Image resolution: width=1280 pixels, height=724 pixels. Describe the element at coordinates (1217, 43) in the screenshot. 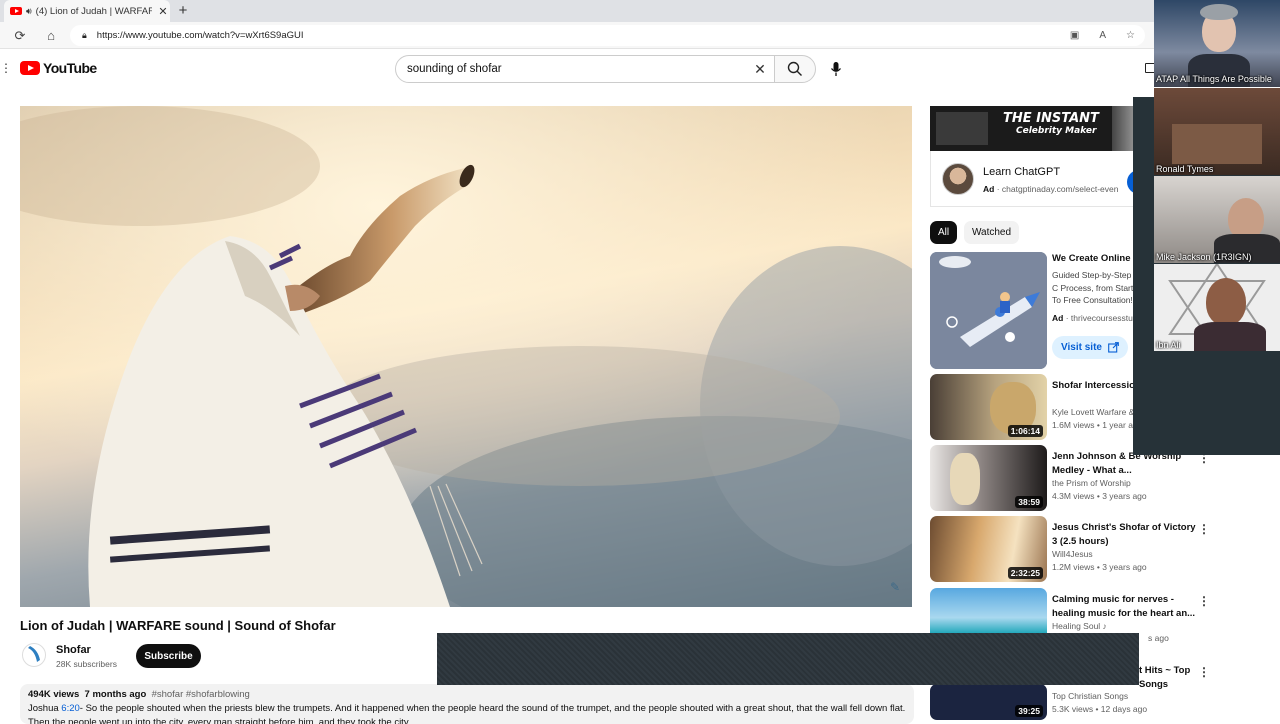

I see `participant-tile: ATAP All Things Are Possible` at that location.